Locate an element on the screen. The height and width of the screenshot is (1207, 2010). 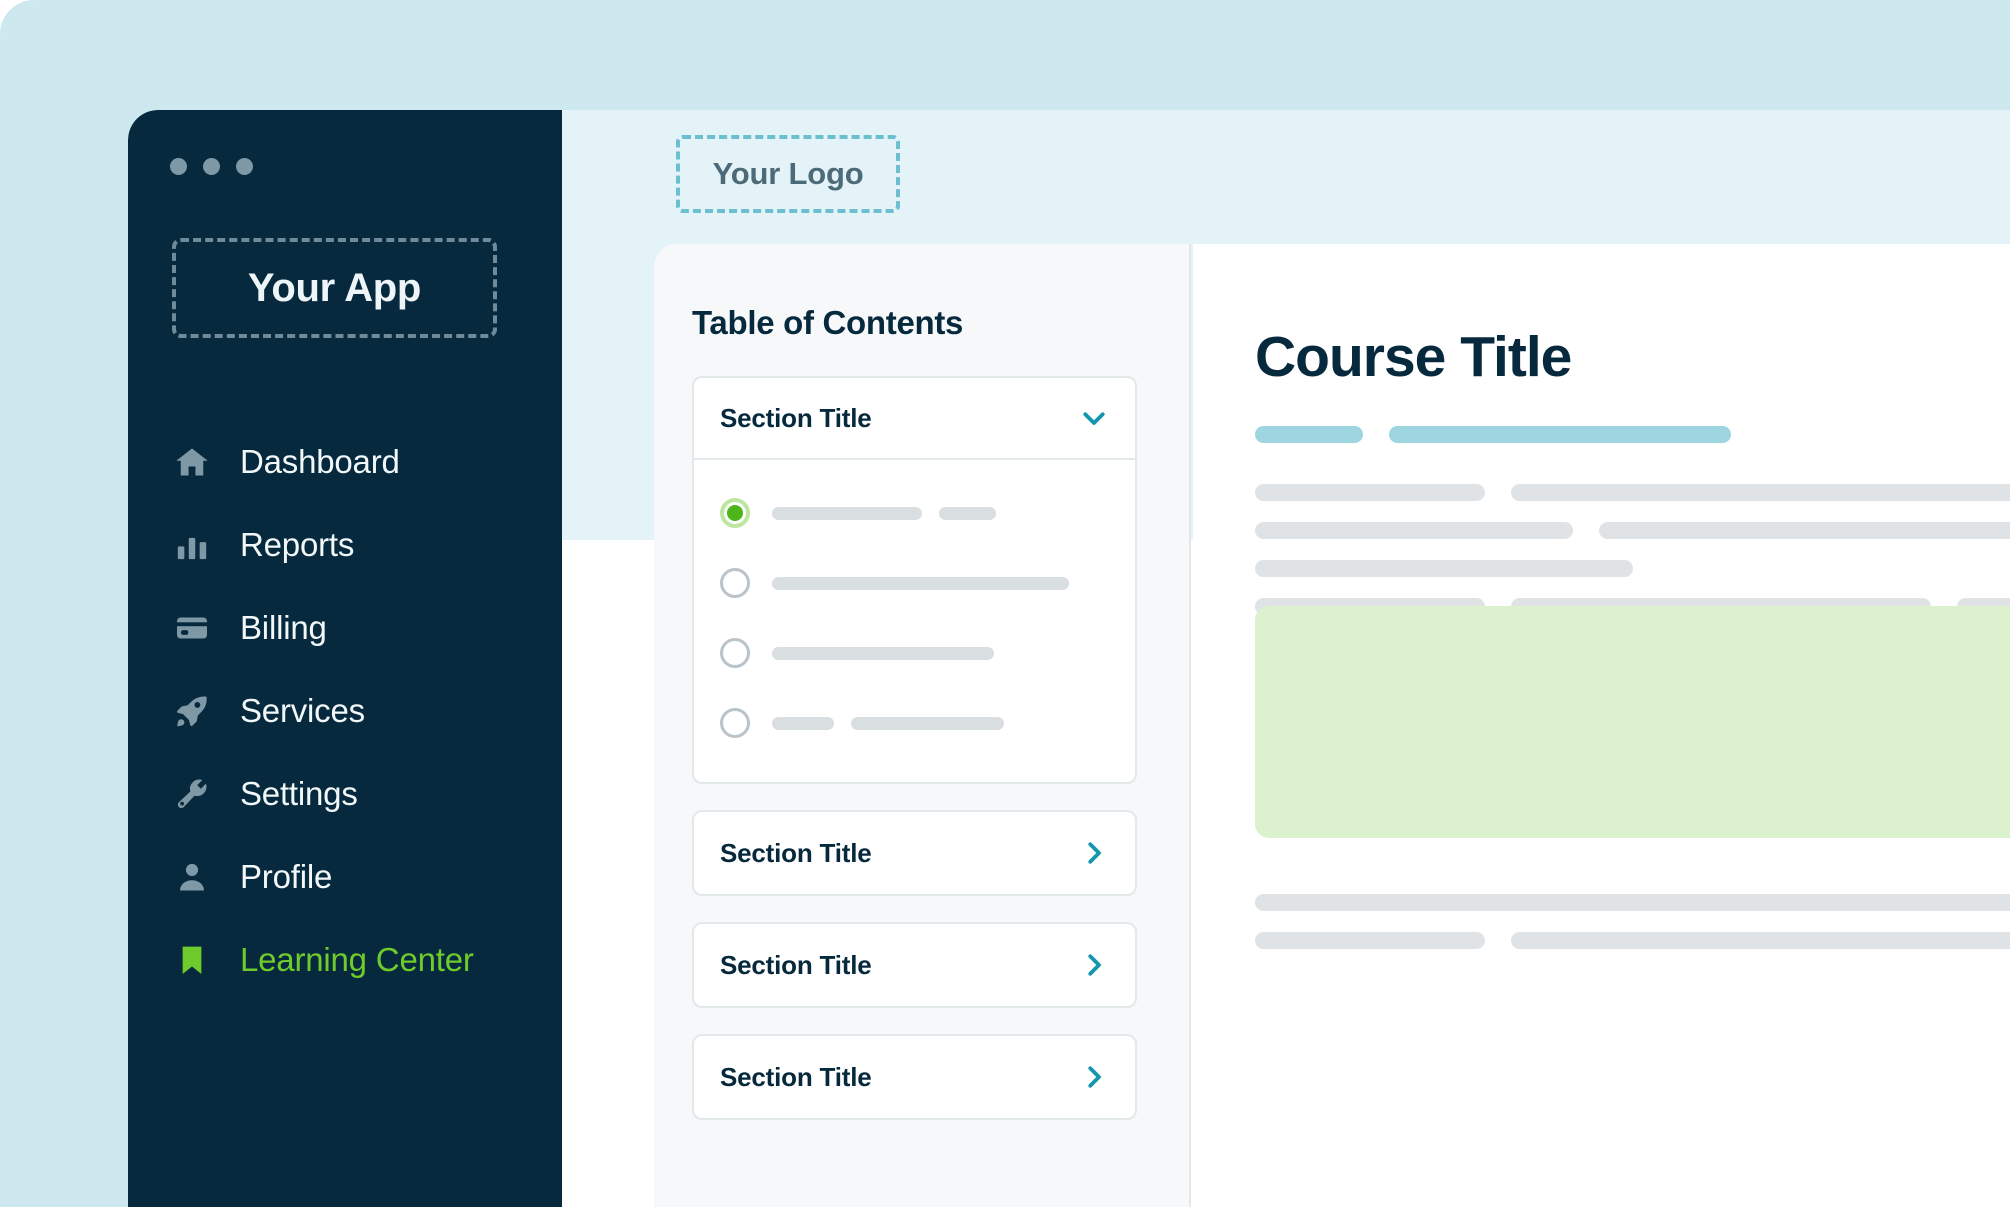
sidebar-item-profile: Profile is located at coordinates (345, 876).